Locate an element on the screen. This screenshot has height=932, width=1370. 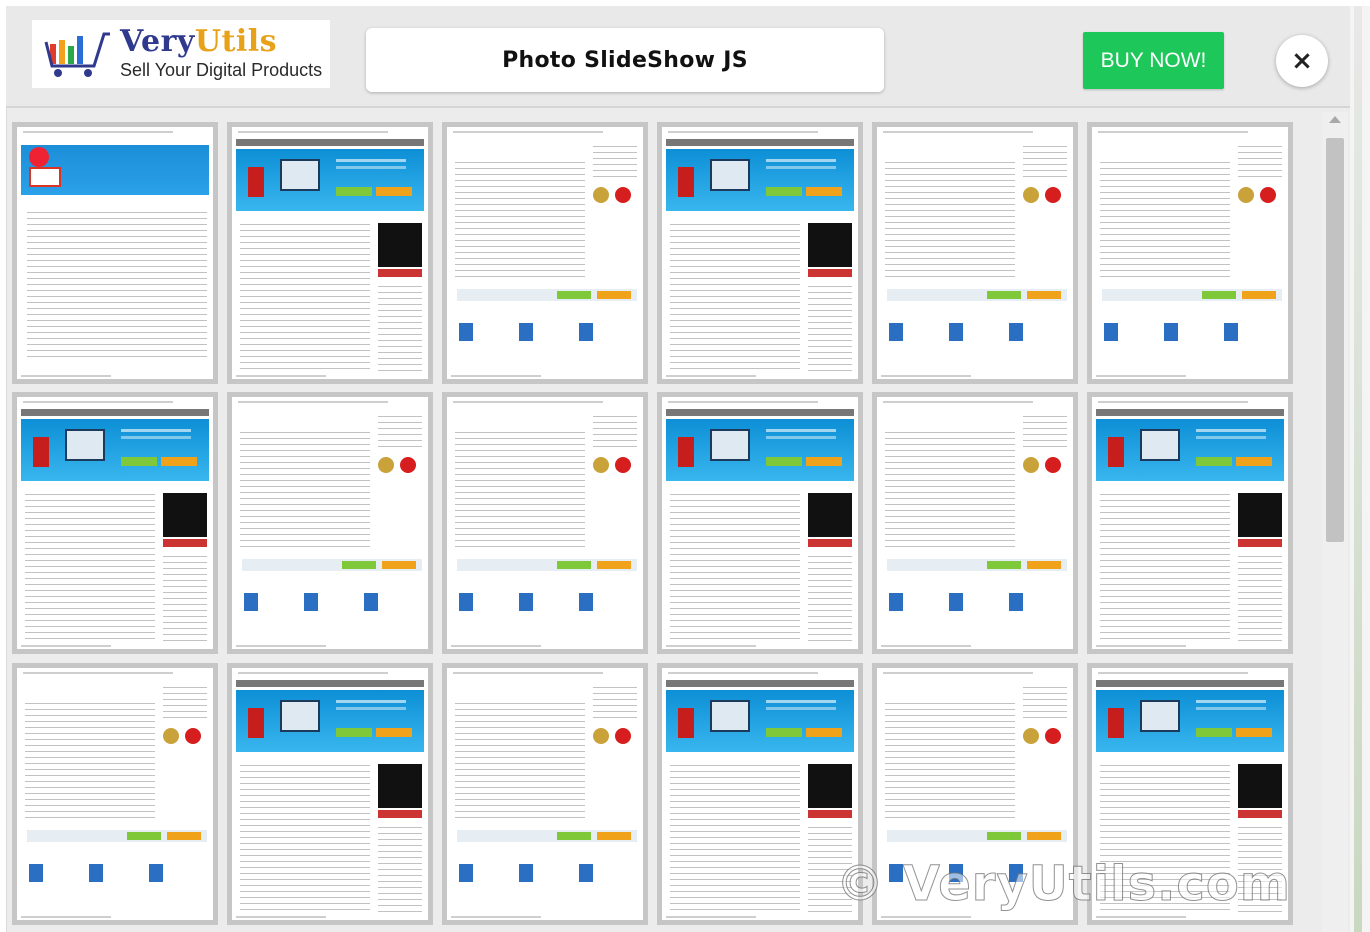
page-title: Photo SlideShow JS is located at coordinates (625, 60).